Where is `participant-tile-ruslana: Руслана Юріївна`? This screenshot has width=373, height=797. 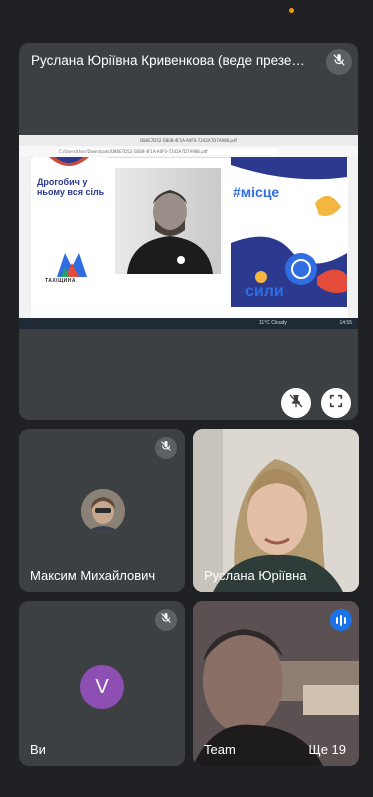 participant-tile-ruslana: Руслана Юріївна is located at coordinates (276, 510).